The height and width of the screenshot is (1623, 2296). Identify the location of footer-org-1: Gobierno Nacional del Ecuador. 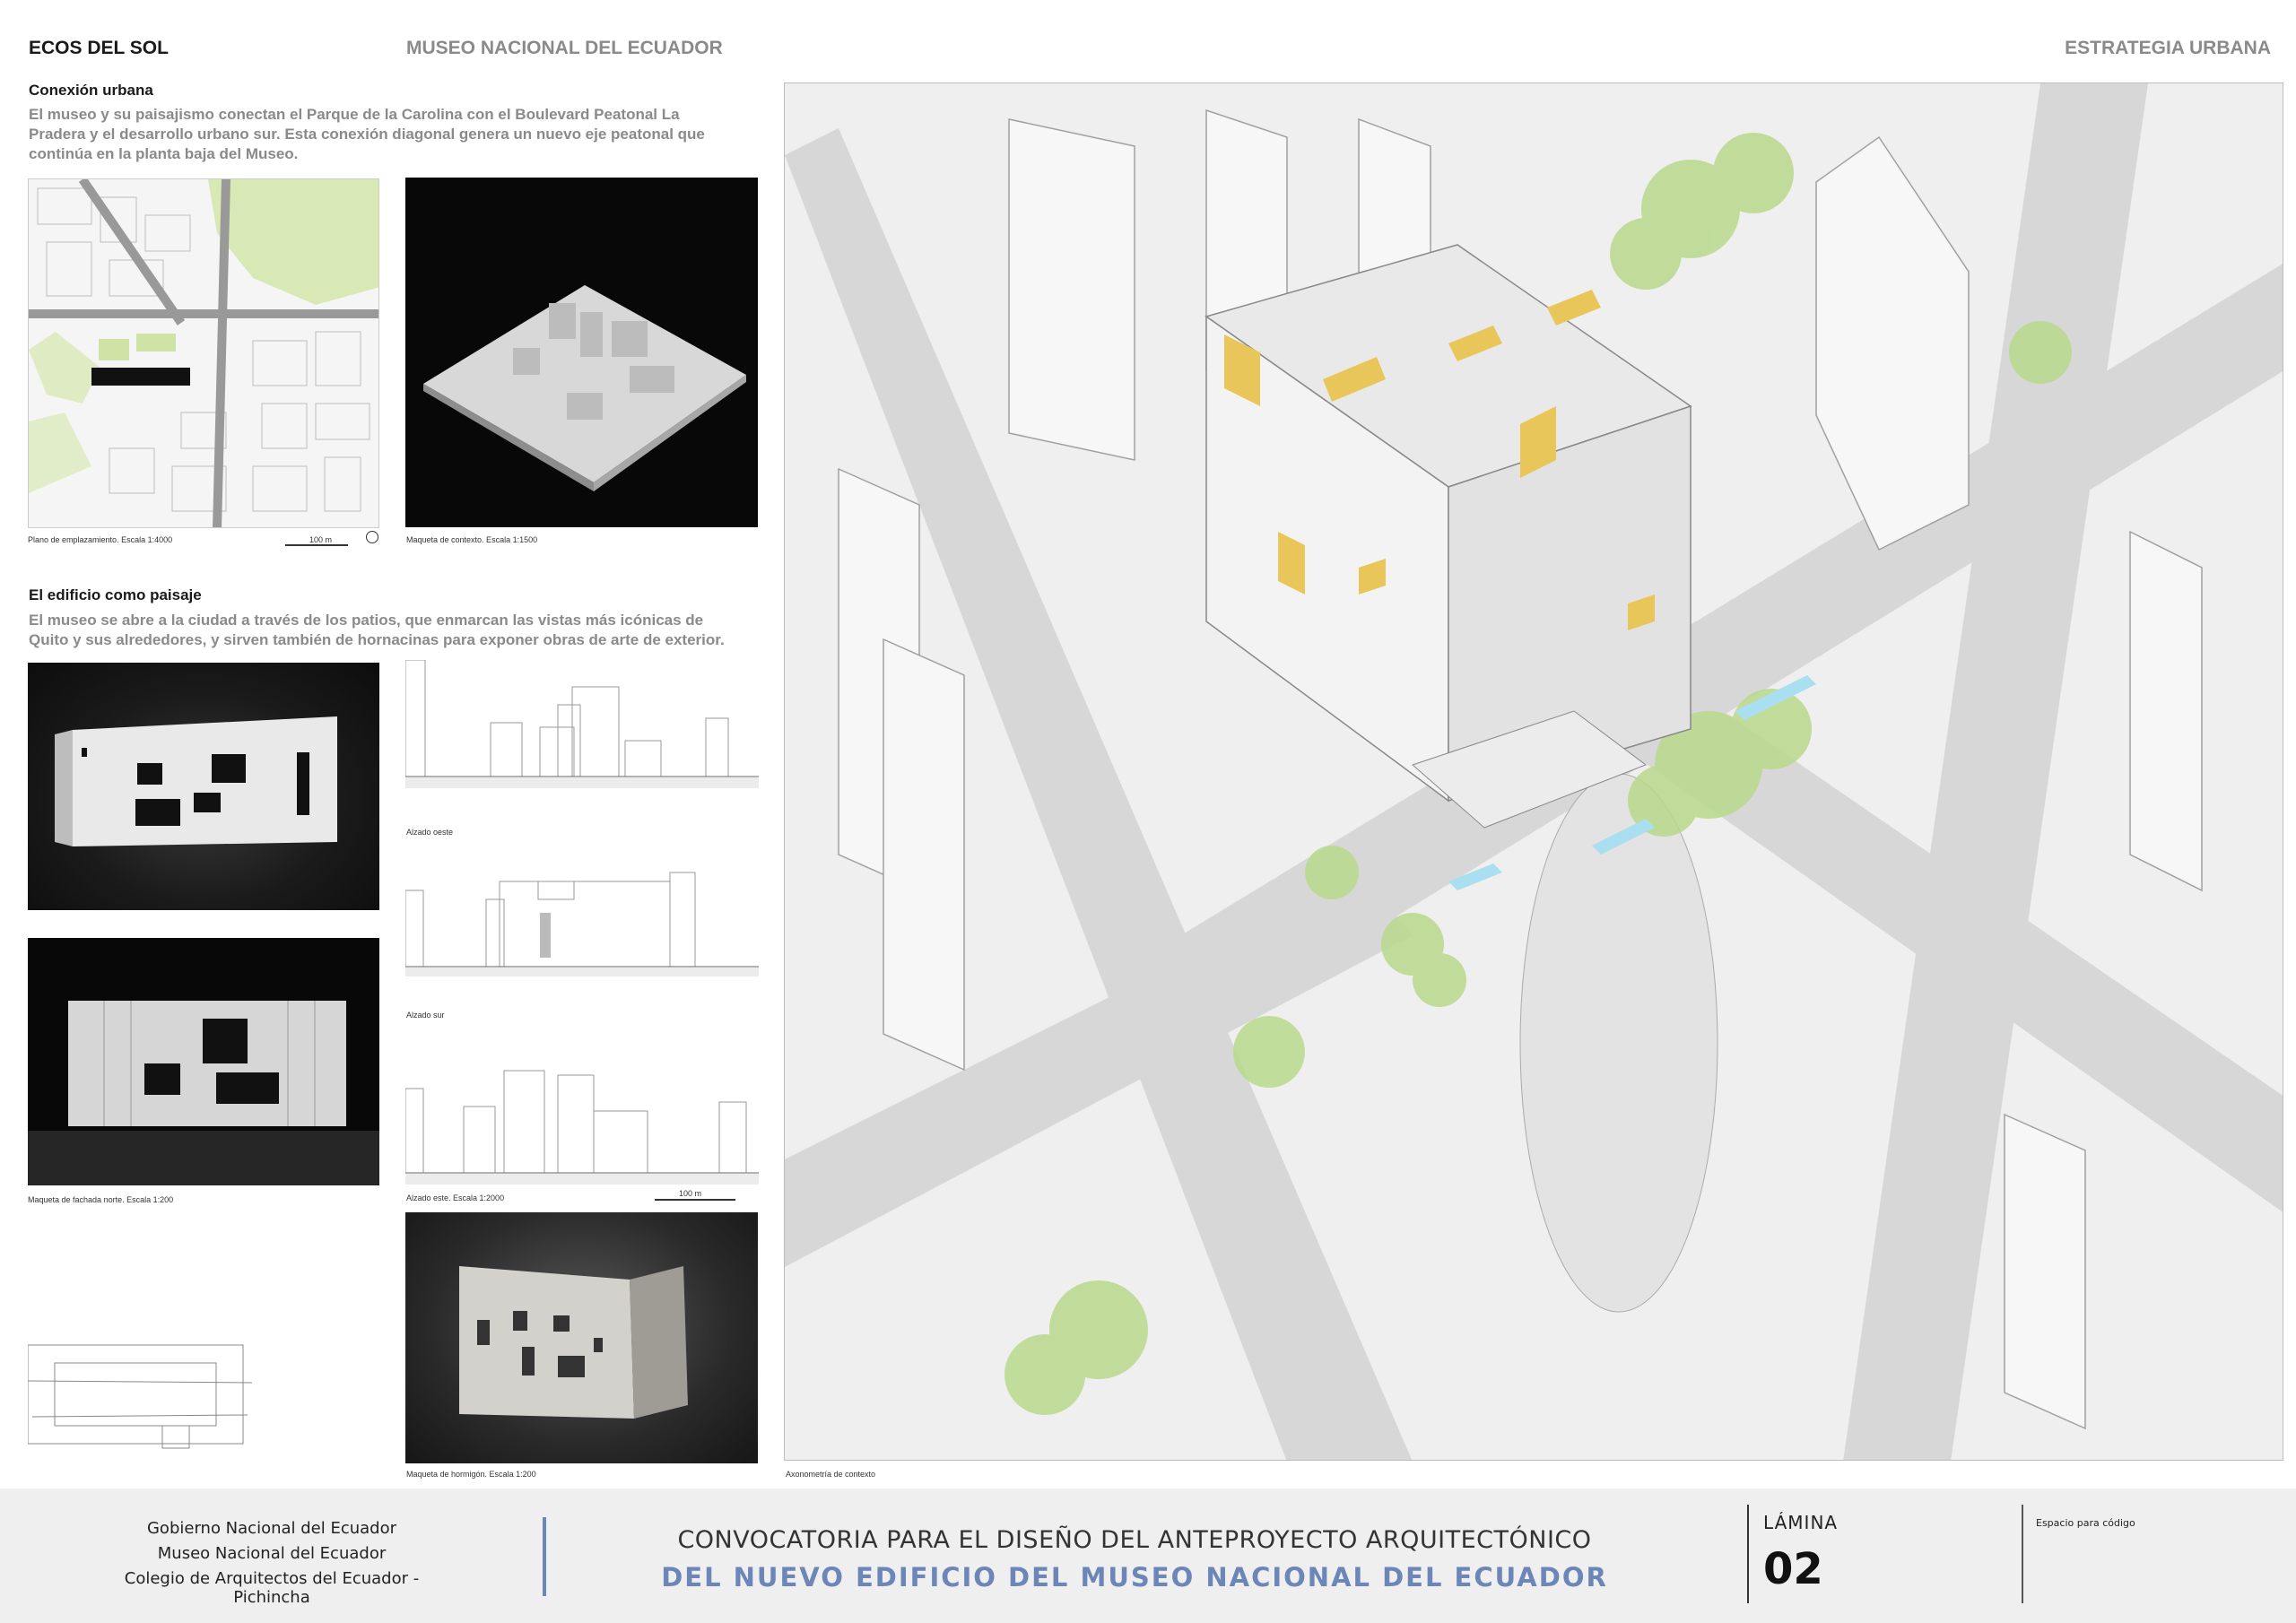
(271, 1528).